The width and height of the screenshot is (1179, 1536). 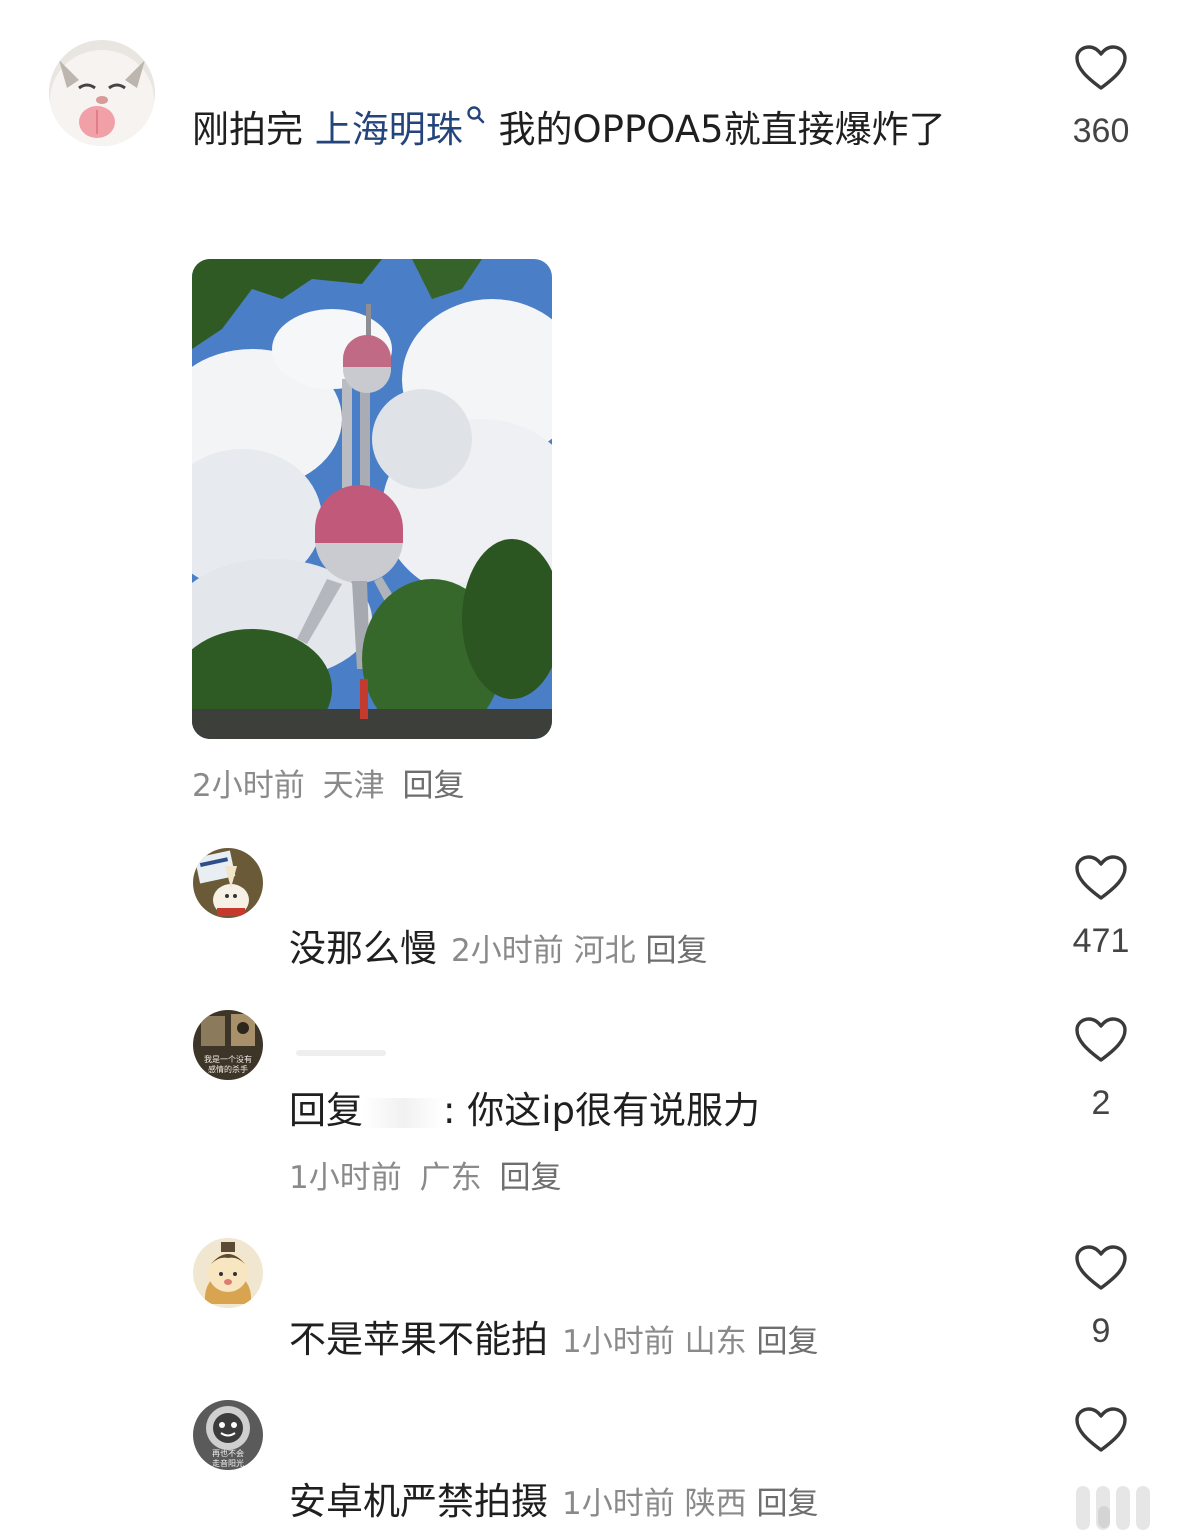 What do you see at coordinates (418, 1501) in the screenshot?
I see `reply-4-text: 安卓机严禁拍摄` at bounding box center [418, 1501].